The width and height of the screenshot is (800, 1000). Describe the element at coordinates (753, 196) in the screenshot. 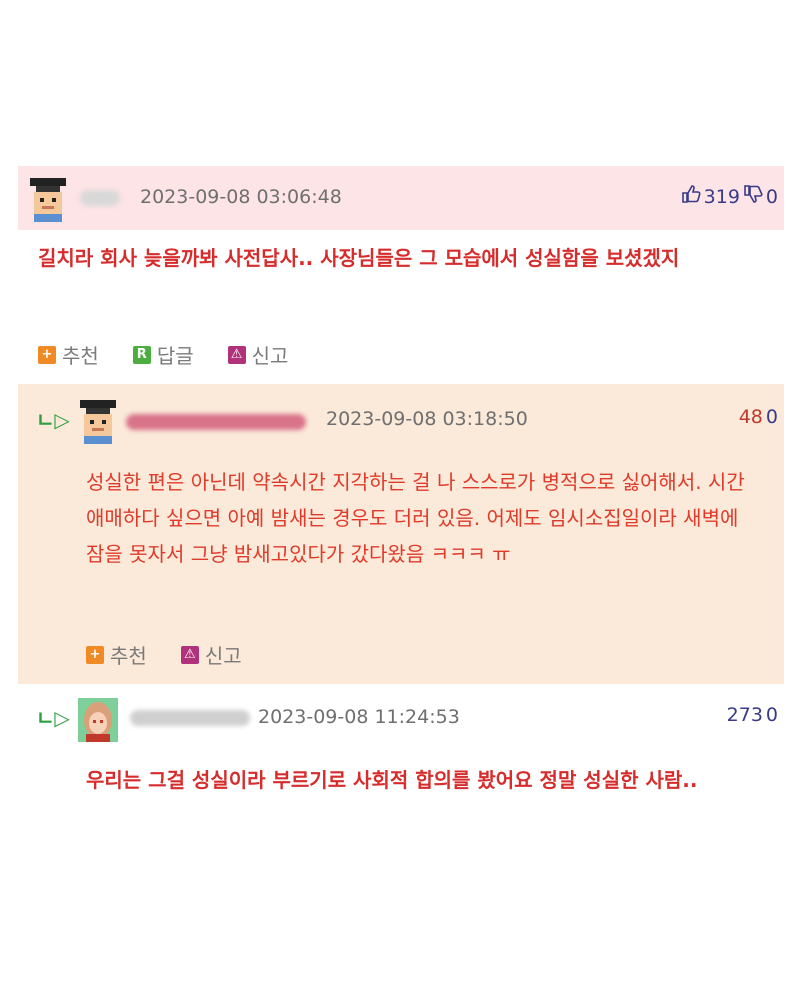

I see `thumb-down-icon` at that location.